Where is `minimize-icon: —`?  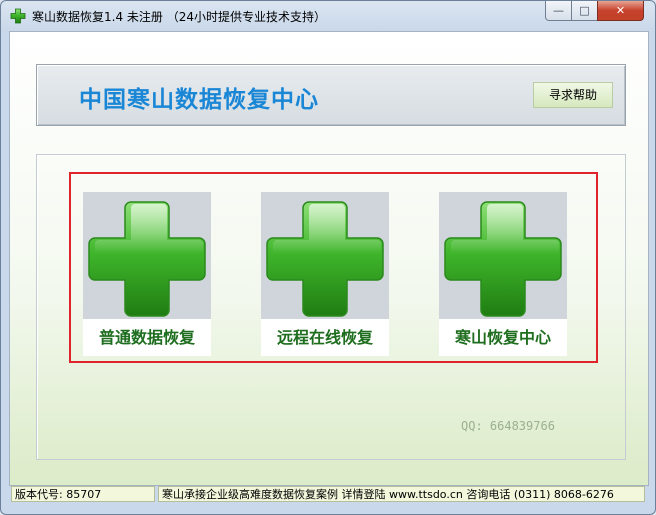
minimize-icon: — is located at coordinates (558, 10).